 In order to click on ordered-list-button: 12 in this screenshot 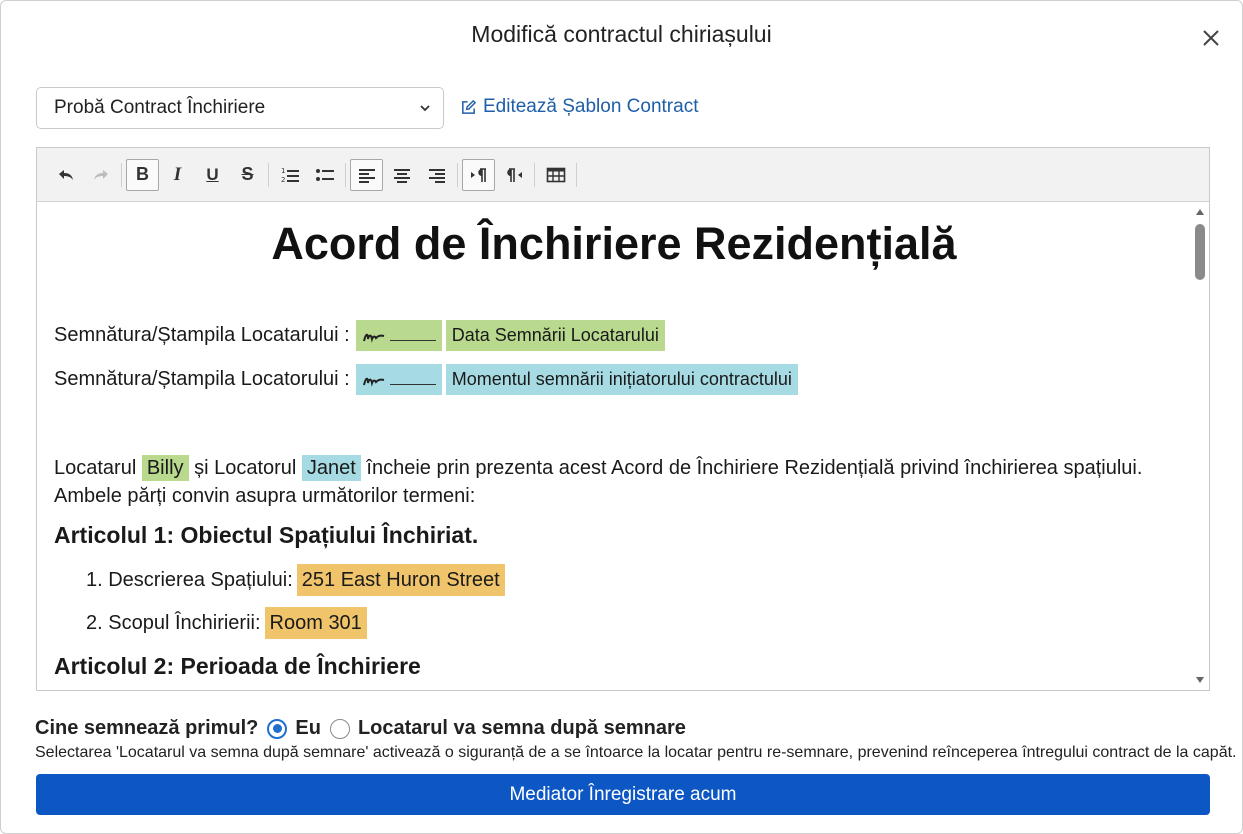, I will do `click(289, 175)`.